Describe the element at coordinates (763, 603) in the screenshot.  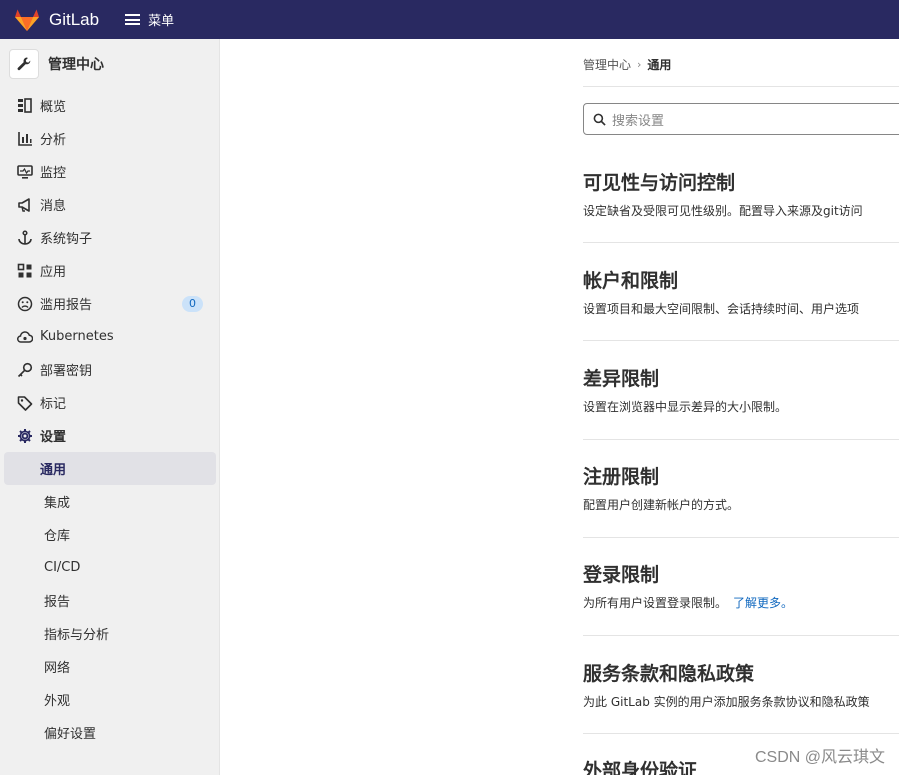
I see `learn-more-link: 了解更多。` at that location.